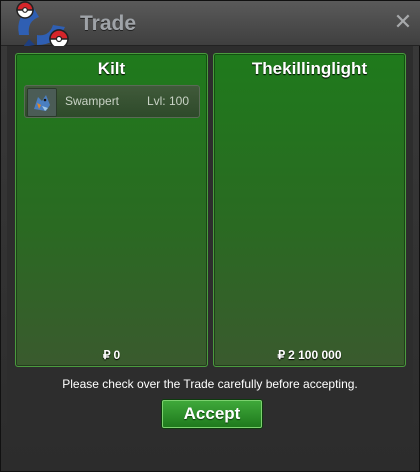  Describe the element at coordinates (42, 25) in the screenshot. I see `pokeball-logo-icon` at that location.